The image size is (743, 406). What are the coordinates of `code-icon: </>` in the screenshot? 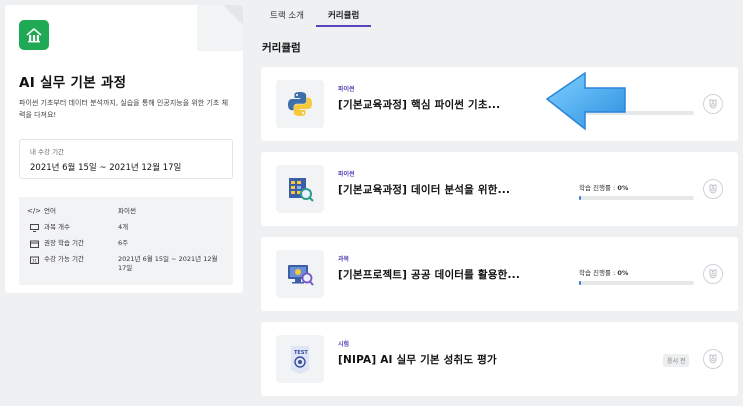 It's located at (34, 211).